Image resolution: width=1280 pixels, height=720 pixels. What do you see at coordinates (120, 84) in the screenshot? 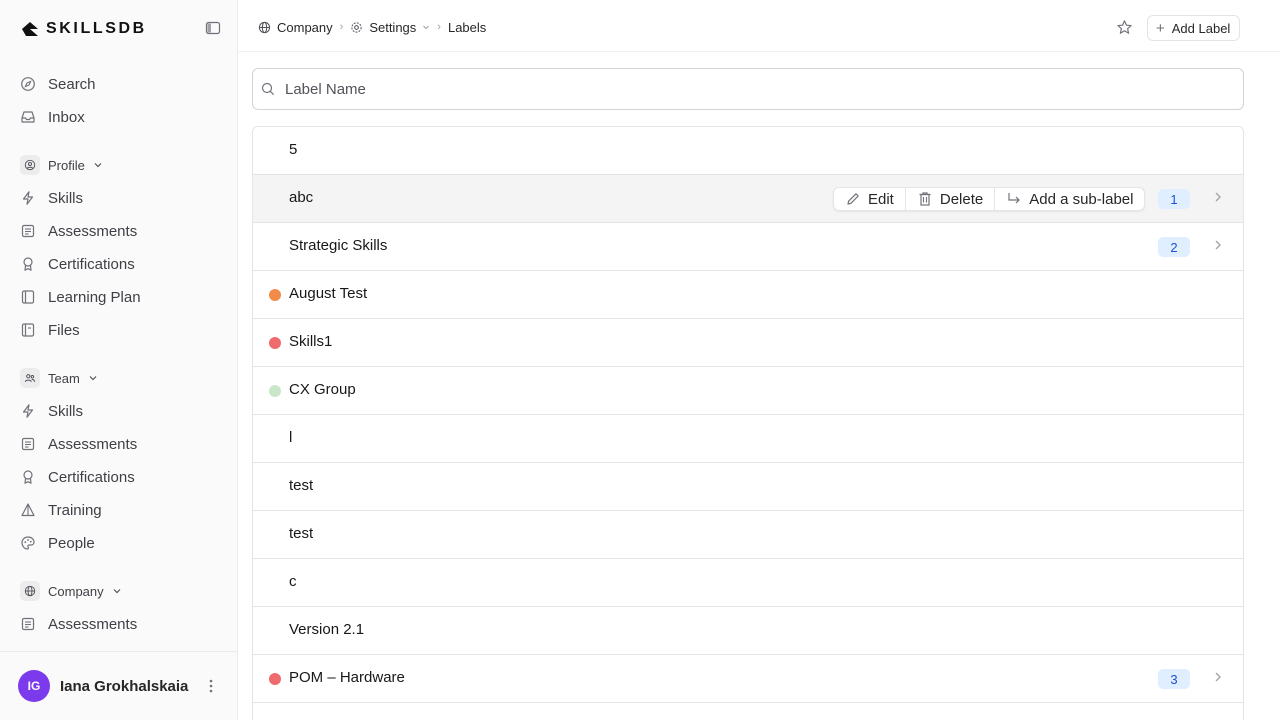
I see `sidebar-item-main-search: Search` at bounding box center [120, 84].